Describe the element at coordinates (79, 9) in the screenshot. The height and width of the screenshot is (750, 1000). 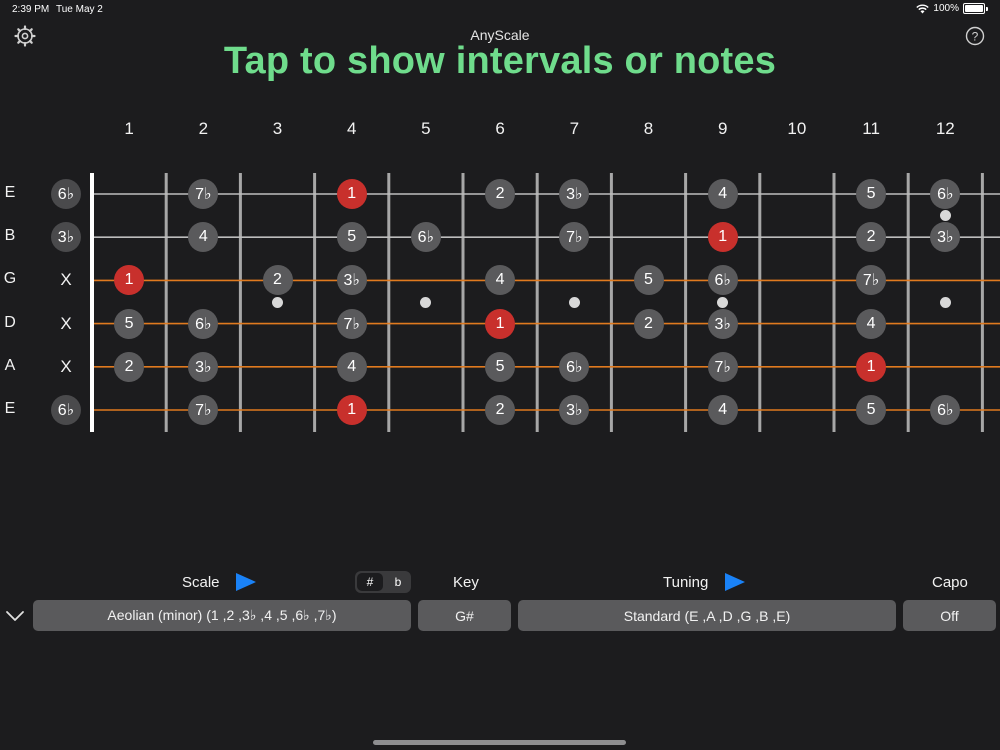
I see `status-date: Tue May 2` at that location.